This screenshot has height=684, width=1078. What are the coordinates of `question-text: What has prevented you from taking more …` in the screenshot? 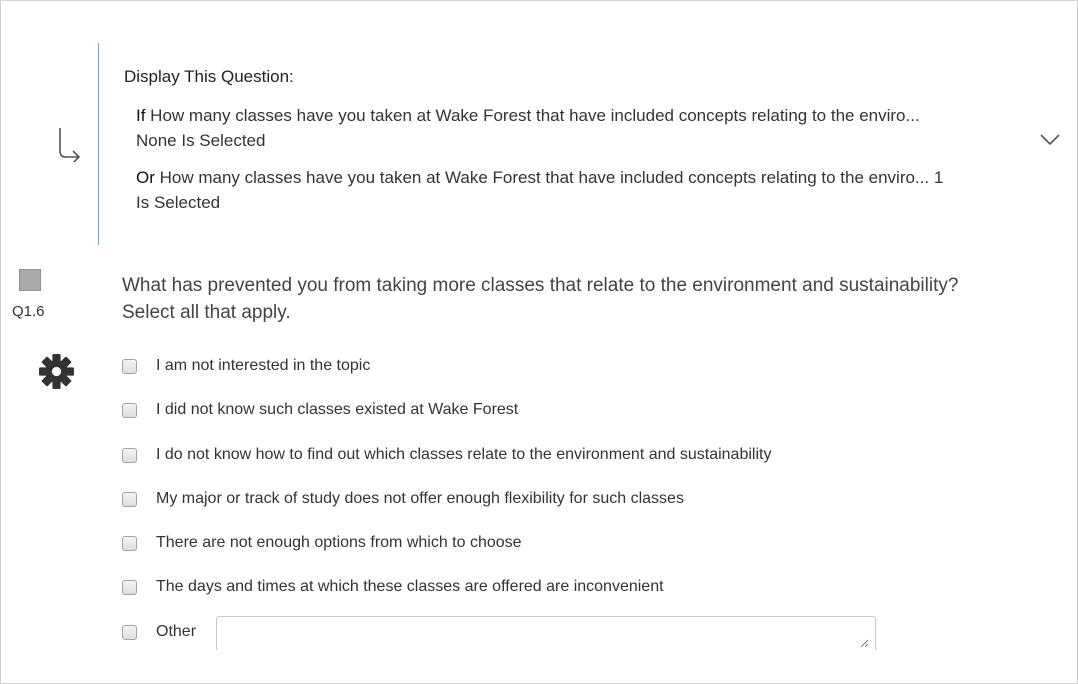 It's located at (540, 299).